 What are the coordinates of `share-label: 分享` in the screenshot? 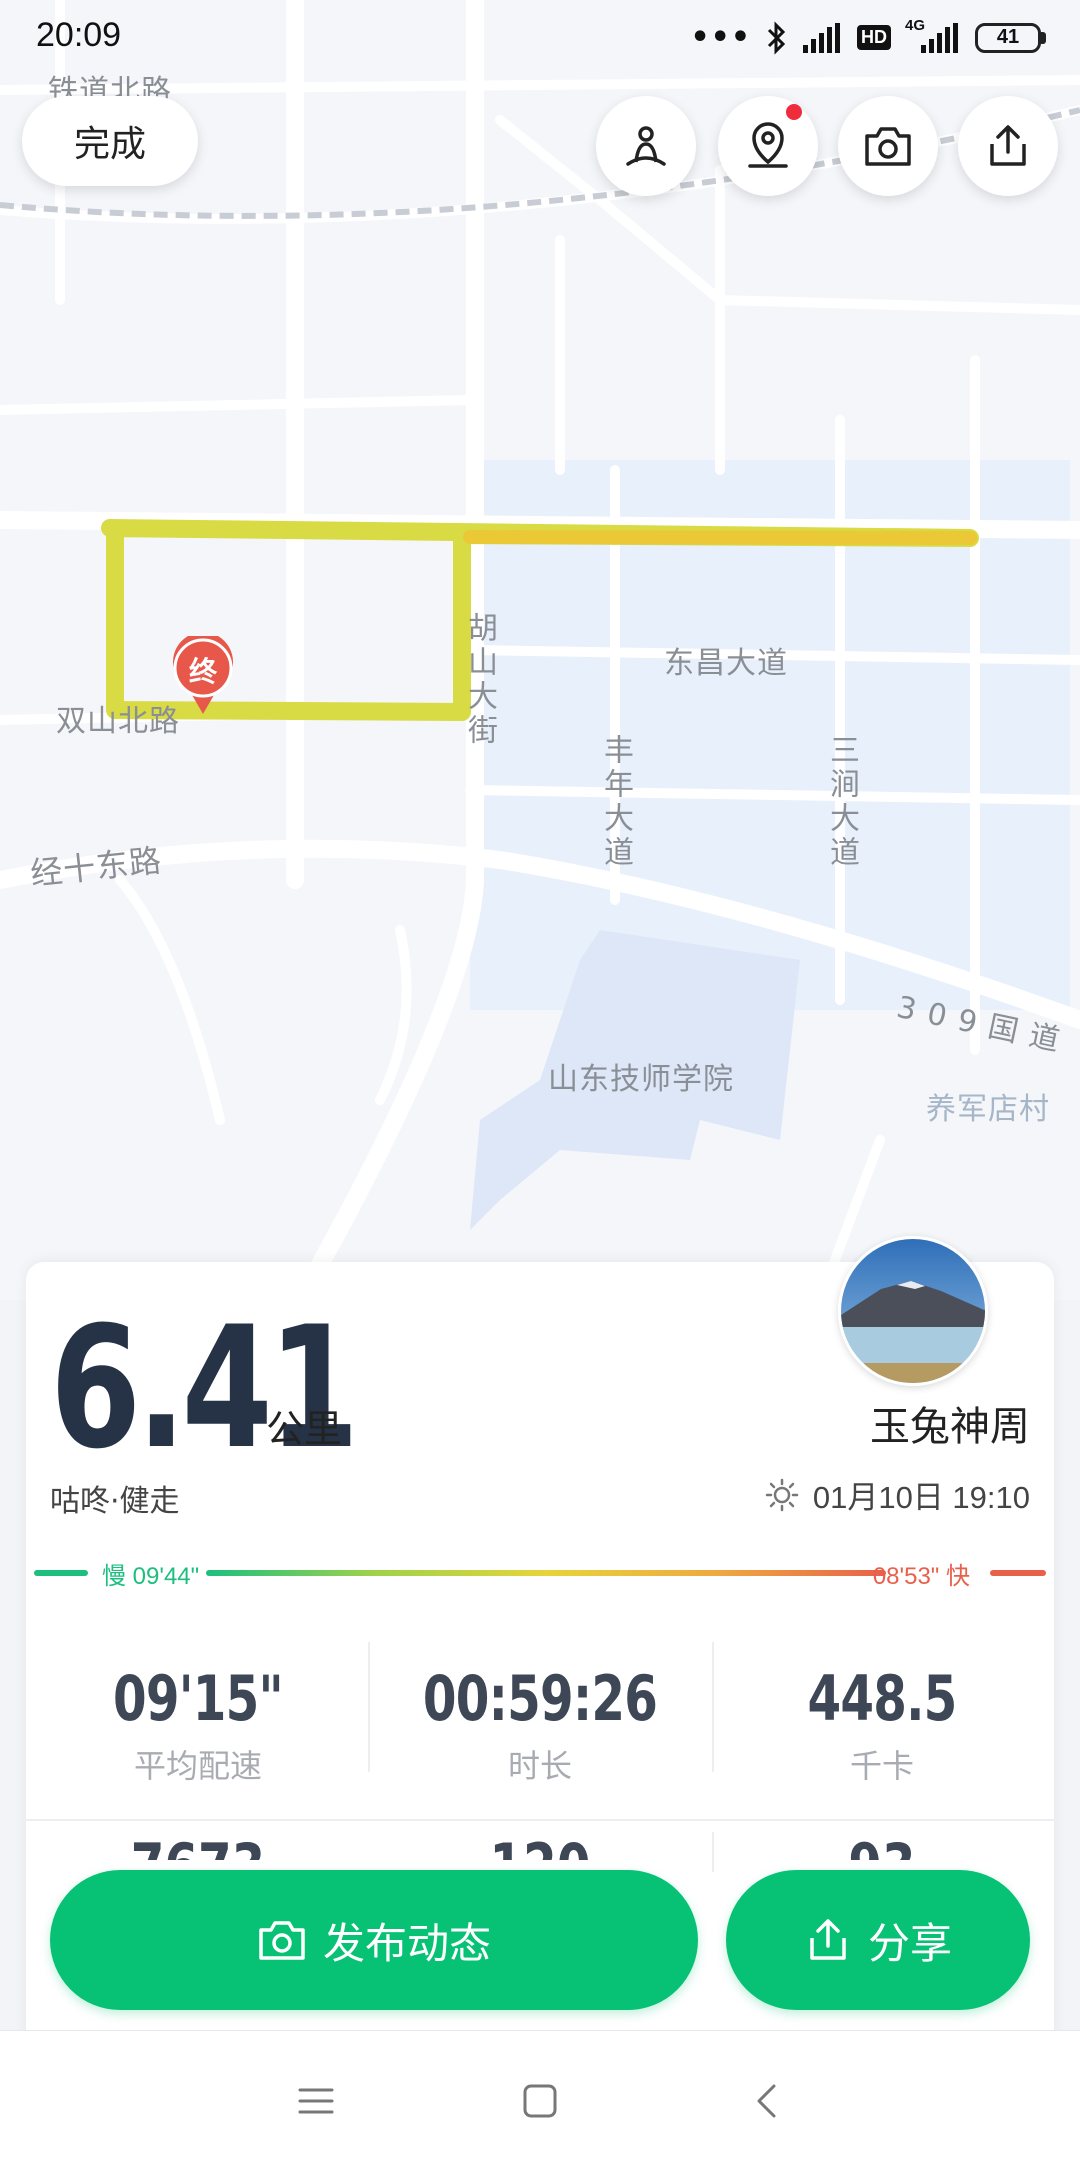 It's located at (909, 1943).